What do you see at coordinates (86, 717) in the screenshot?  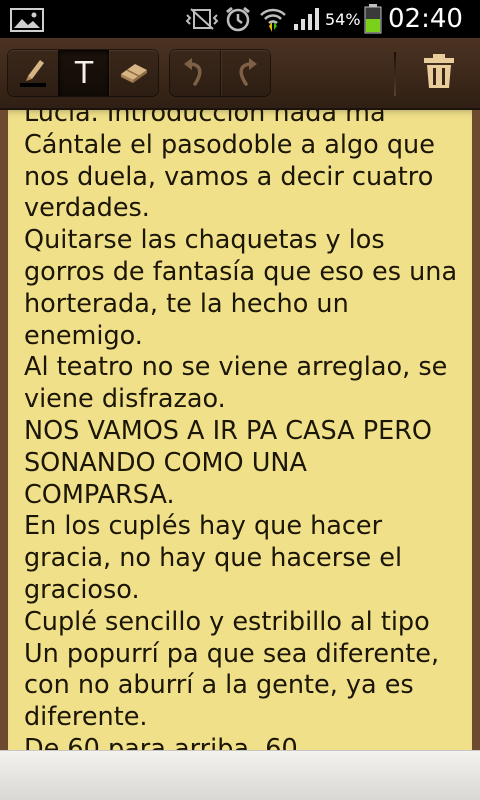 I see `note-line: diferente.` at bounding box center [86, 717].